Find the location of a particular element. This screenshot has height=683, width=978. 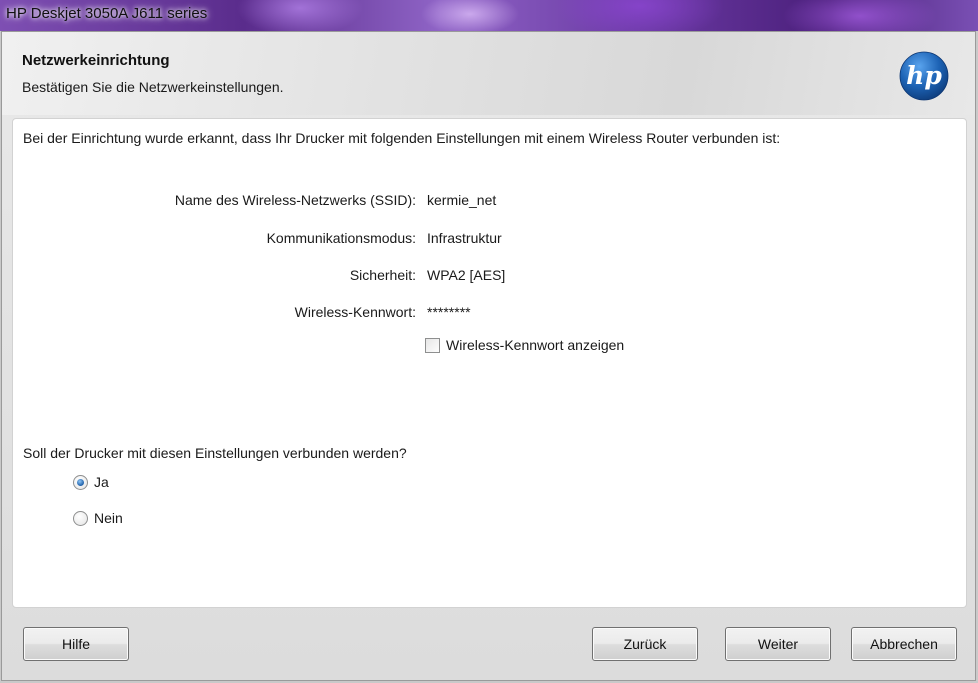

setting-label: Sicherheit: is located at coordinates (382, 275).